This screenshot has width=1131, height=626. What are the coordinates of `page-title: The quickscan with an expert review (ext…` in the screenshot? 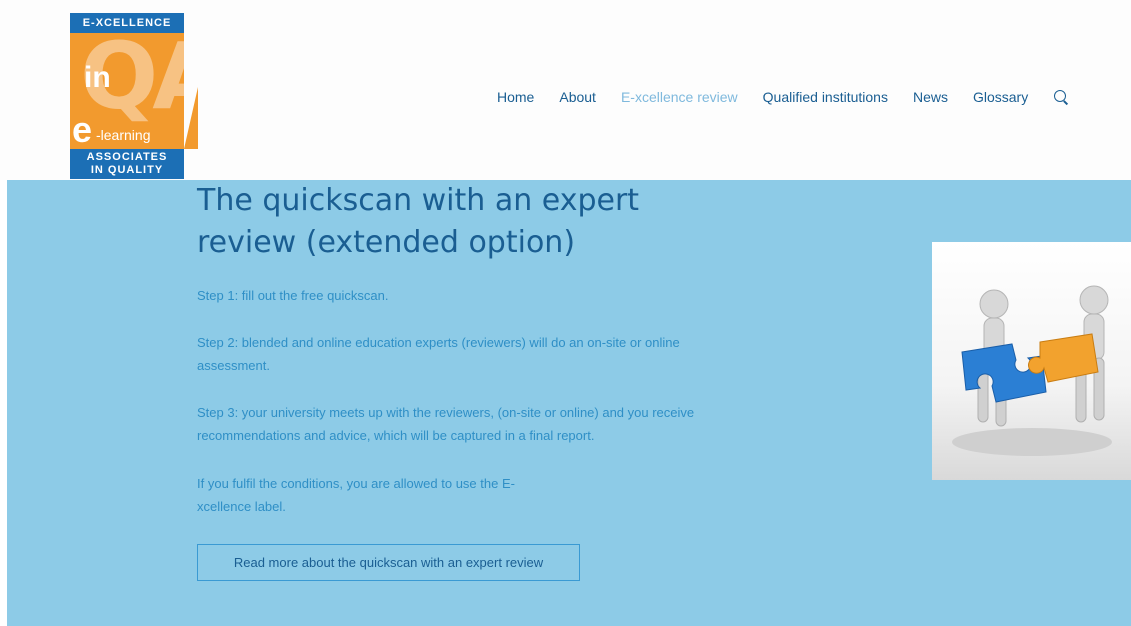 It's located at (418, 221).